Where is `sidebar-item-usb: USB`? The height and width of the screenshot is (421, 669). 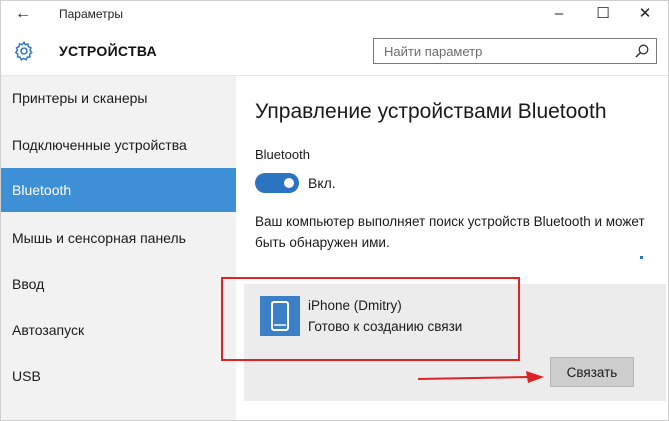
sidebar-item-usb: USB is located at coordinates (118, 376).